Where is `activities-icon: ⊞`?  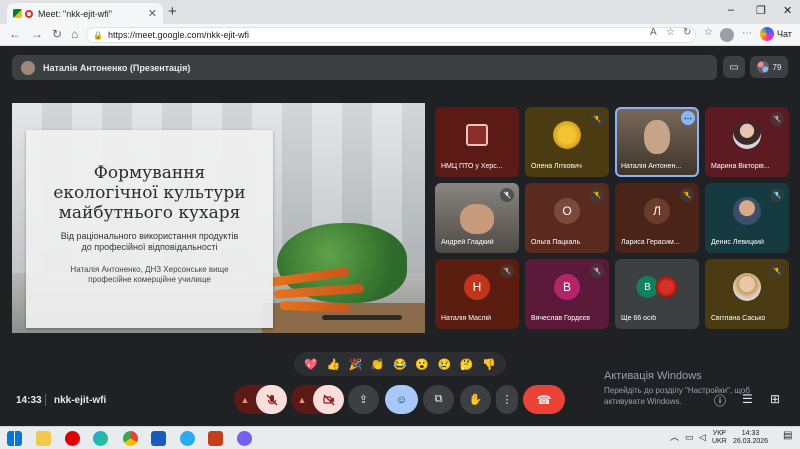
activities-icon: ⊞ is located at coordinates (775, 399).